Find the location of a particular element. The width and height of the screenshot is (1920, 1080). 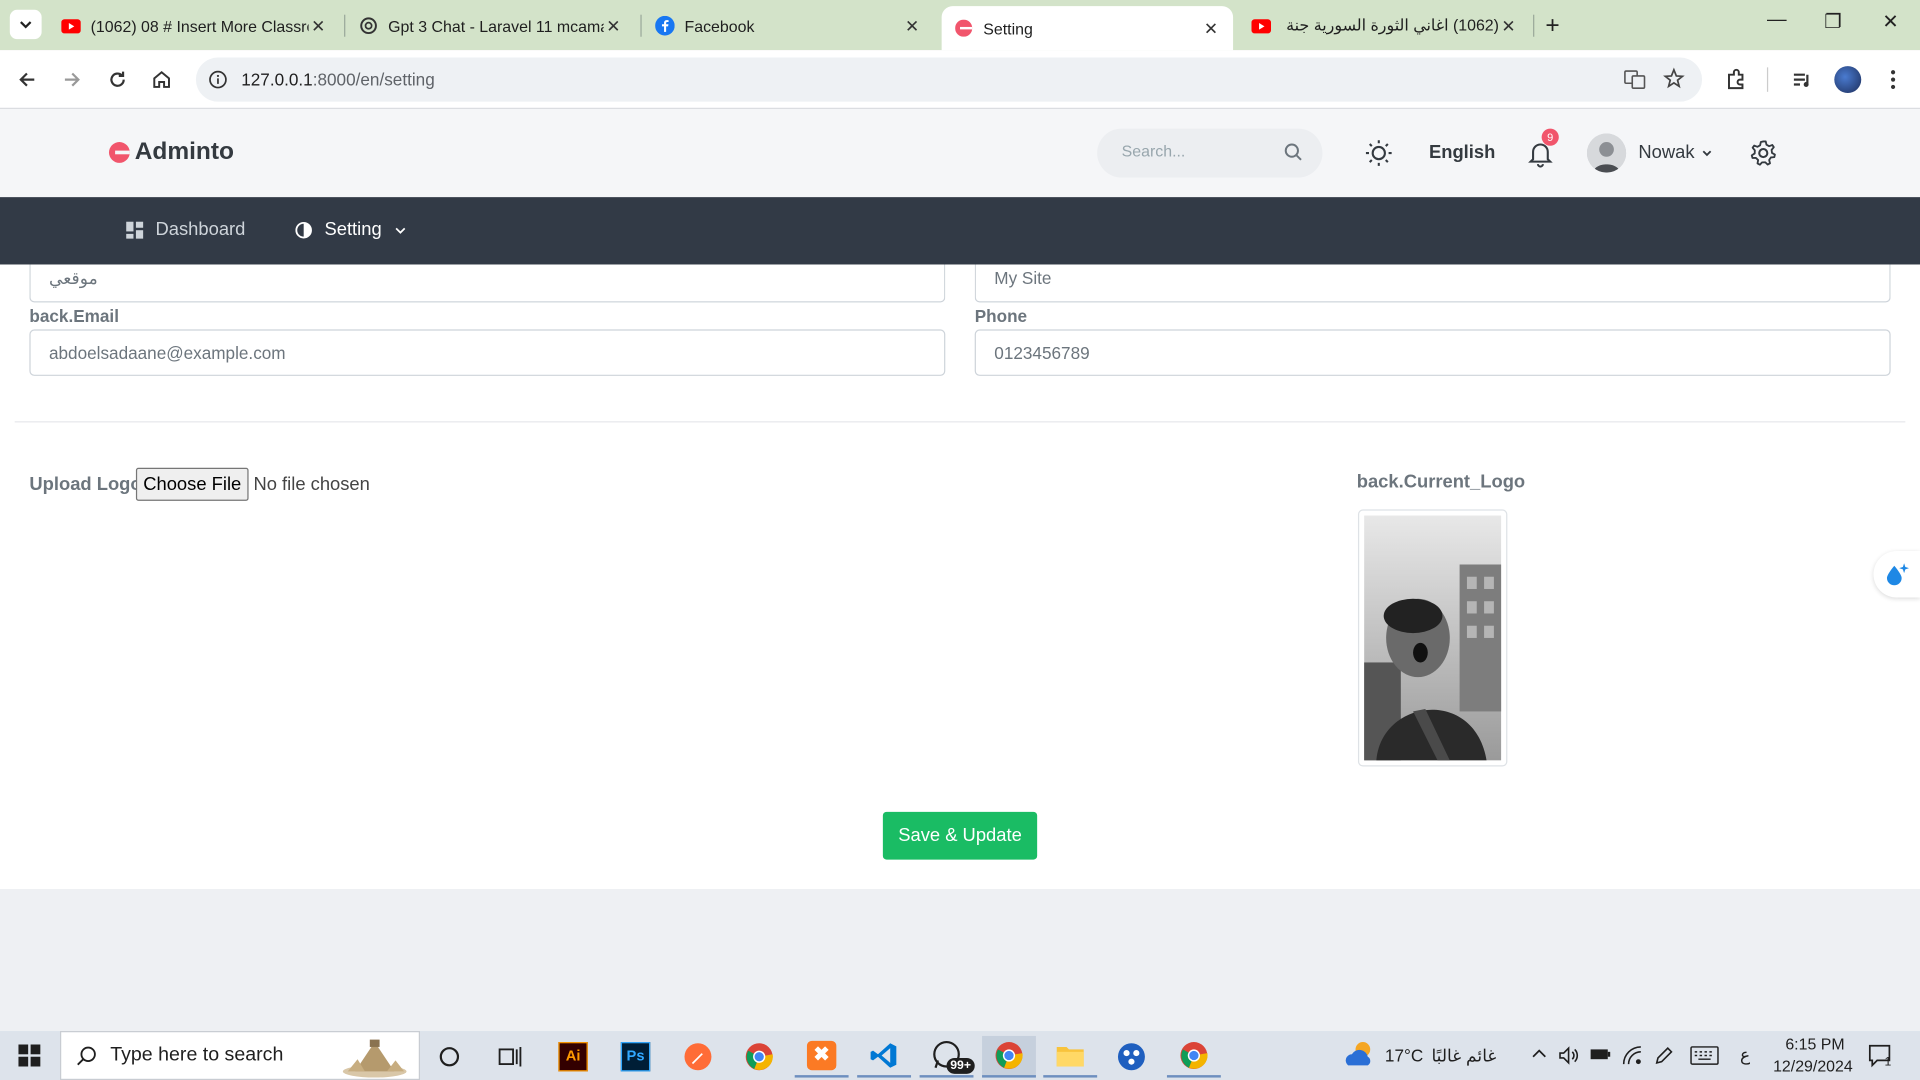

weather-icon is located at coordinates (1359, 1057).